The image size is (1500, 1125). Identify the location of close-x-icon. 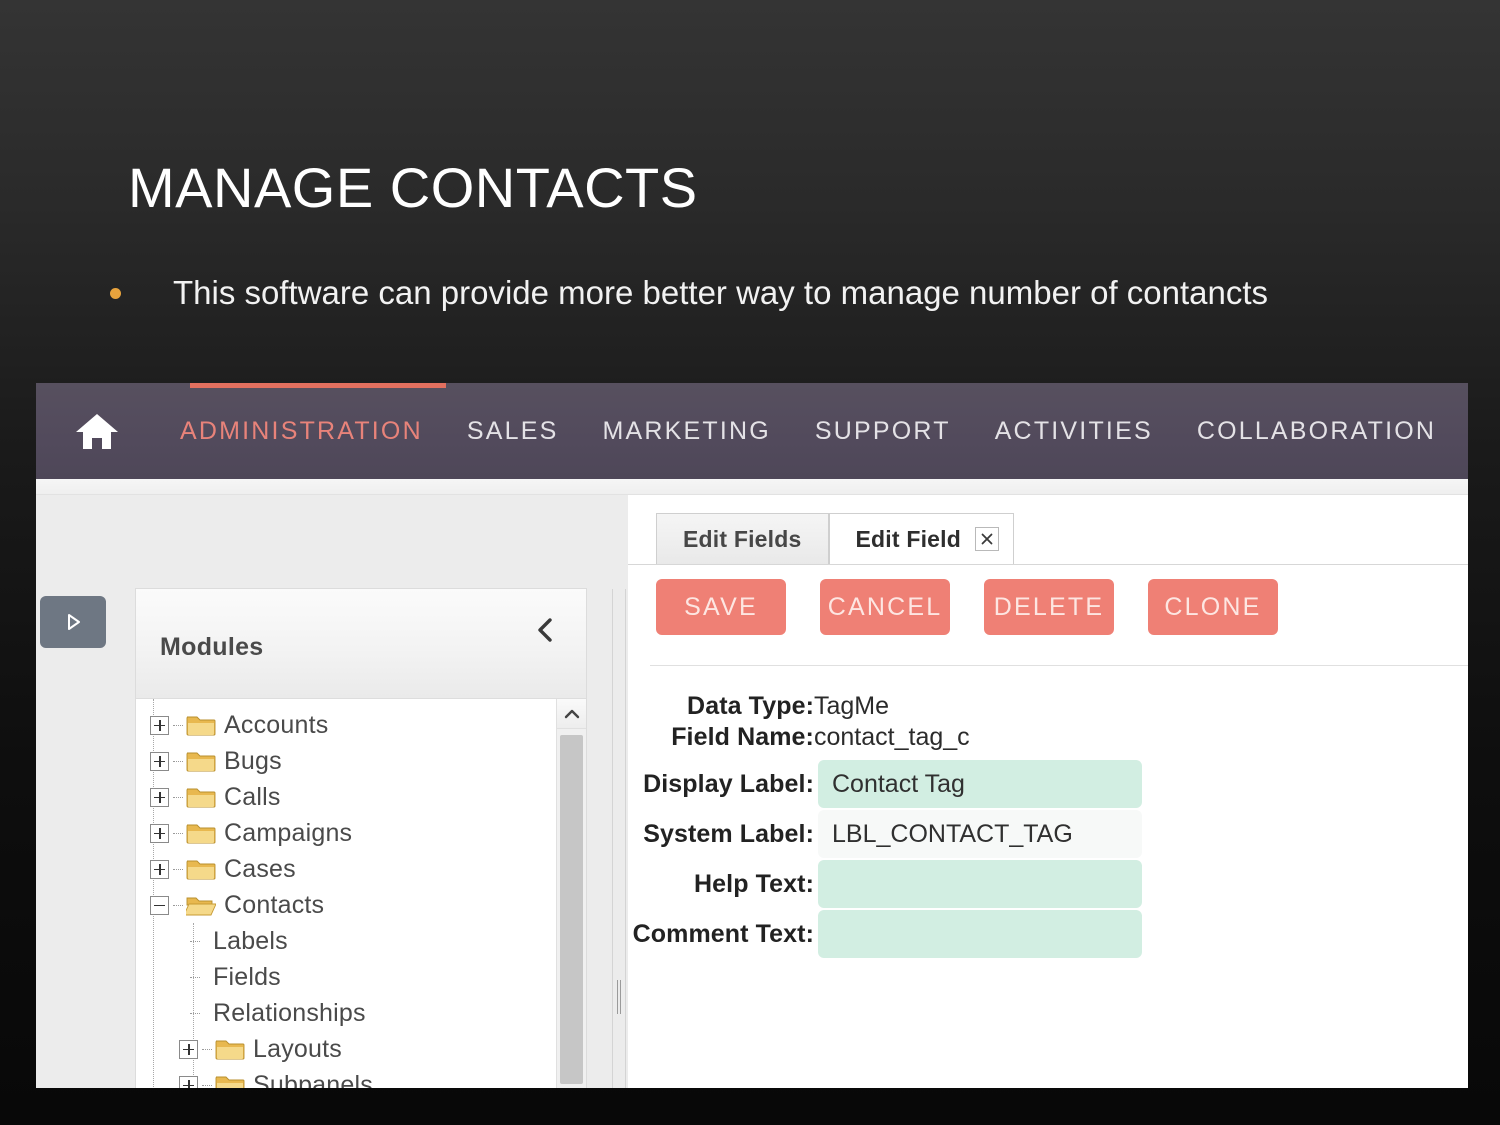
(987, 539).